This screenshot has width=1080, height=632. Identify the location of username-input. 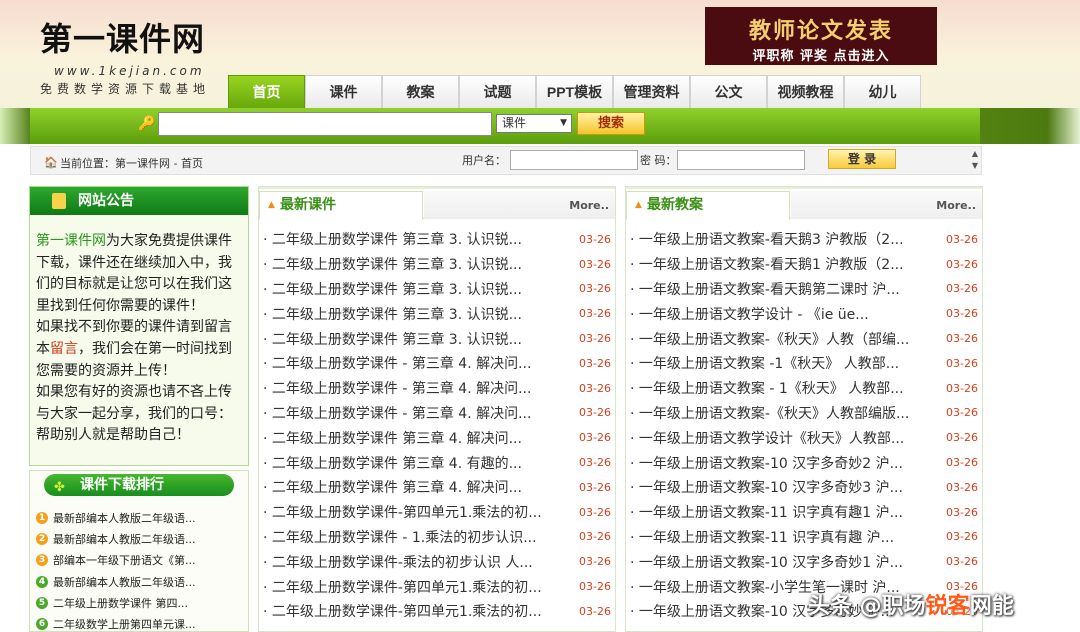
(574, 160).